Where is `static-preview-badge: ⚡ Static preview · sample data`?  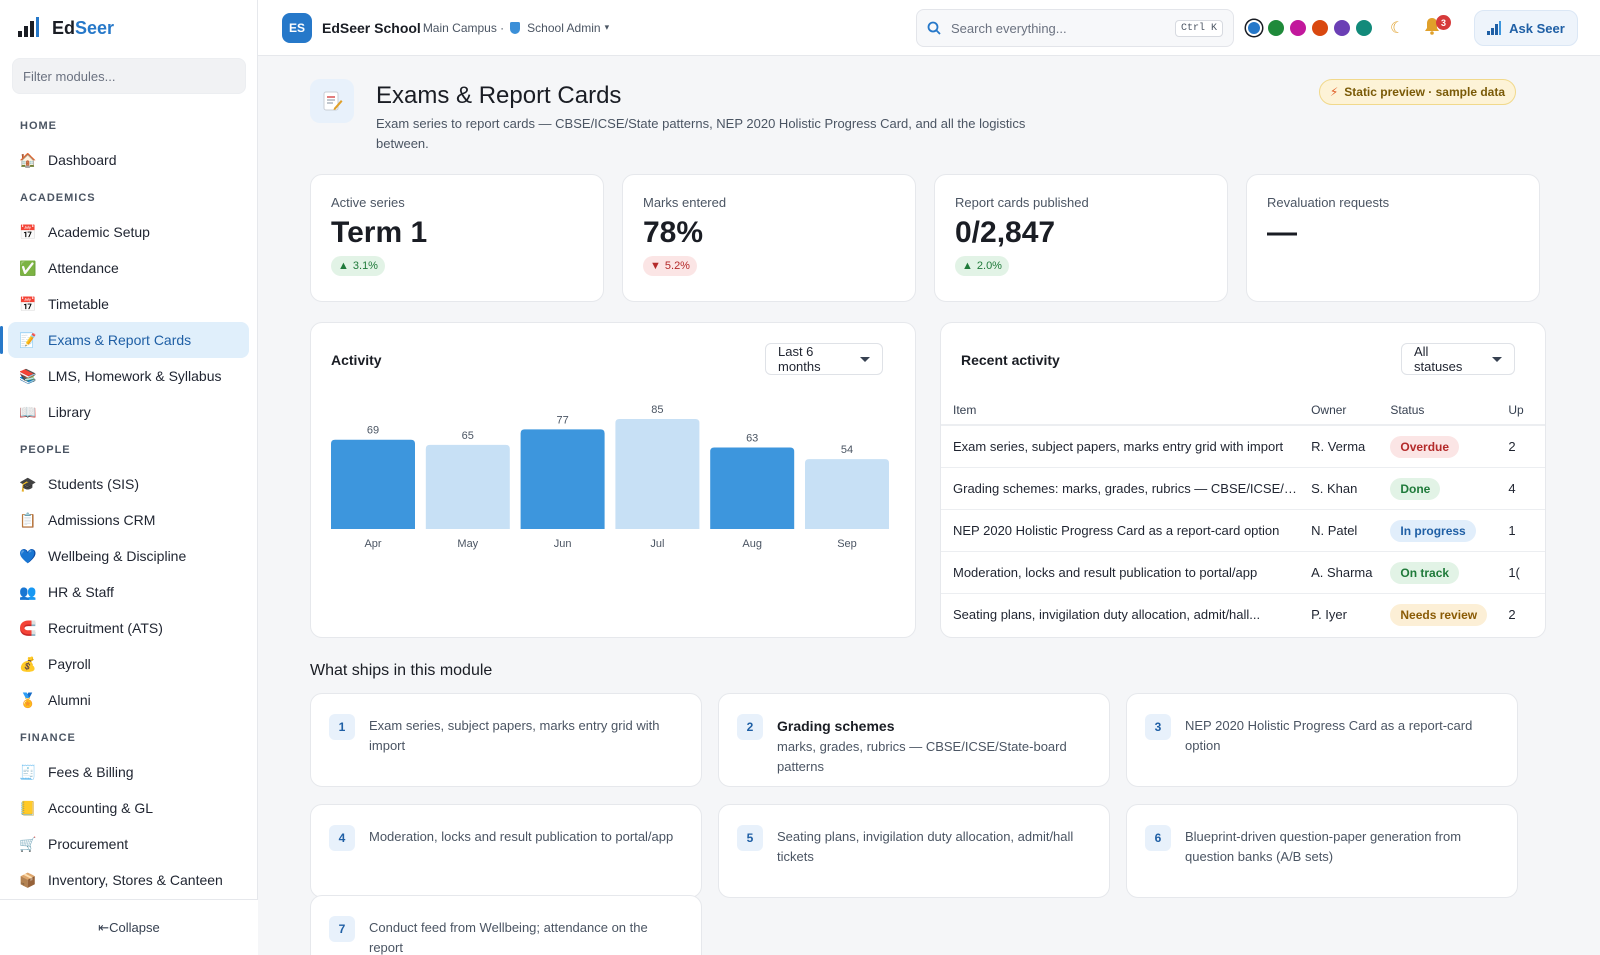 static-preview-badge: ⚡ Static preview · sample data is located at coordinates (1417, 92).